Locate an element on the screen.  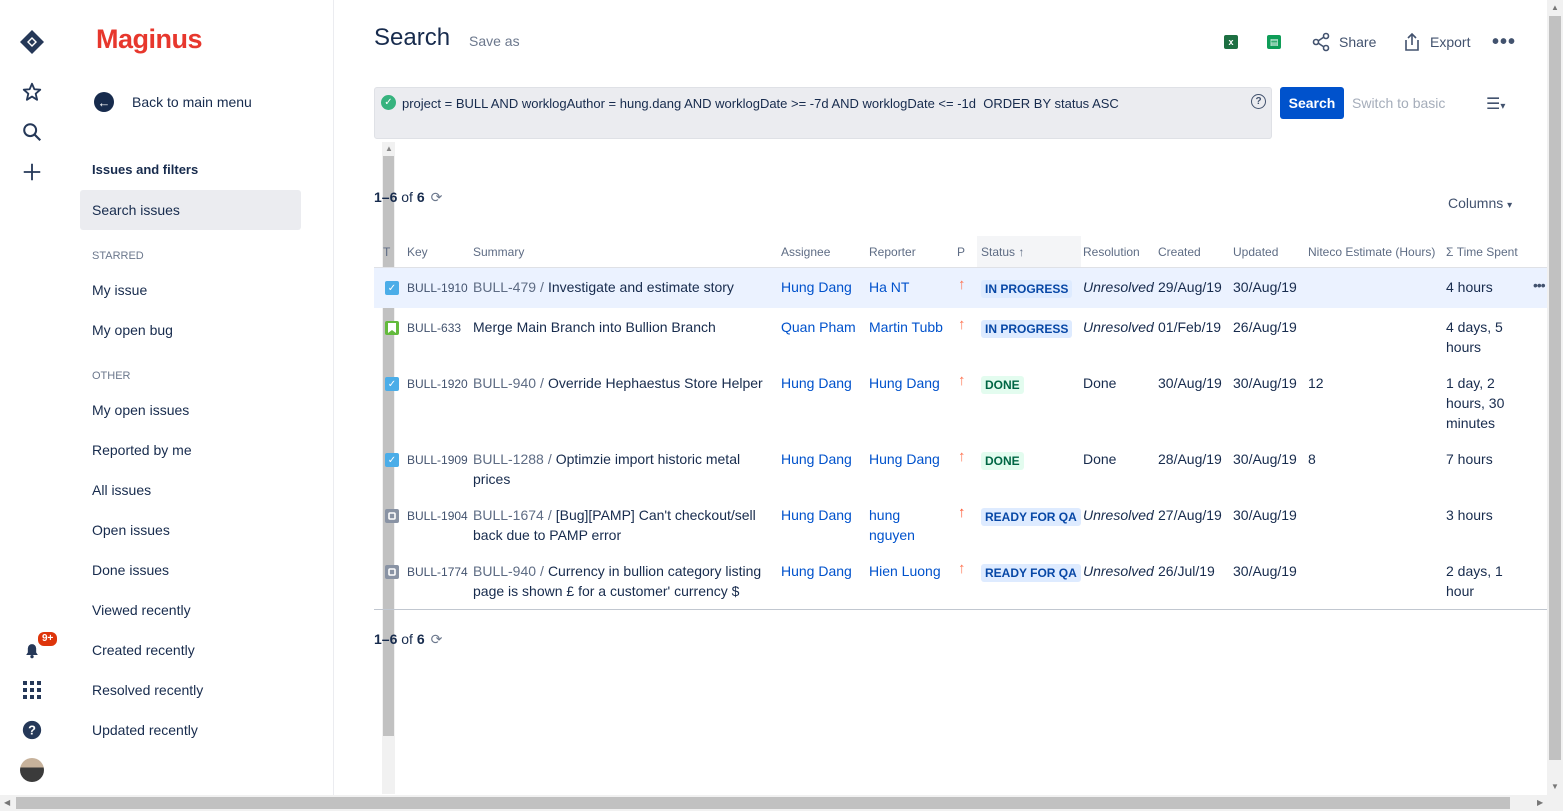
maginus-logo: Maginus is located at coordinates (149, 39).